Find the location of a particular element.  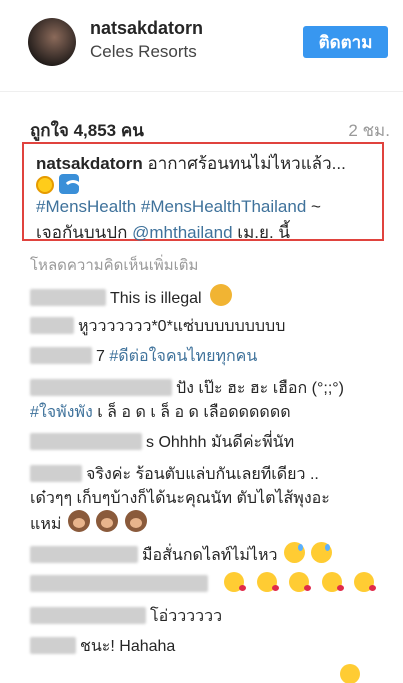

caption-username: natsakdatorn is located at coordinates (89, 163).